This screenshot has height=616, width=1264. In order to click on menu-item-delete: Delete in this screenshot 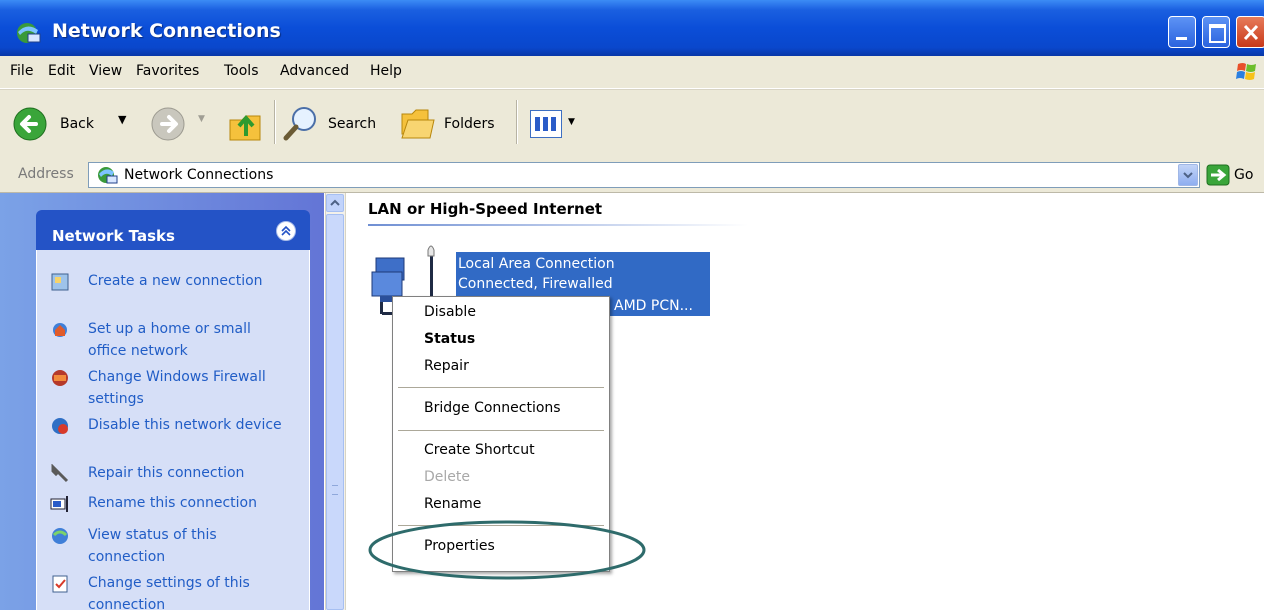, I will do `click(447, 477)`.